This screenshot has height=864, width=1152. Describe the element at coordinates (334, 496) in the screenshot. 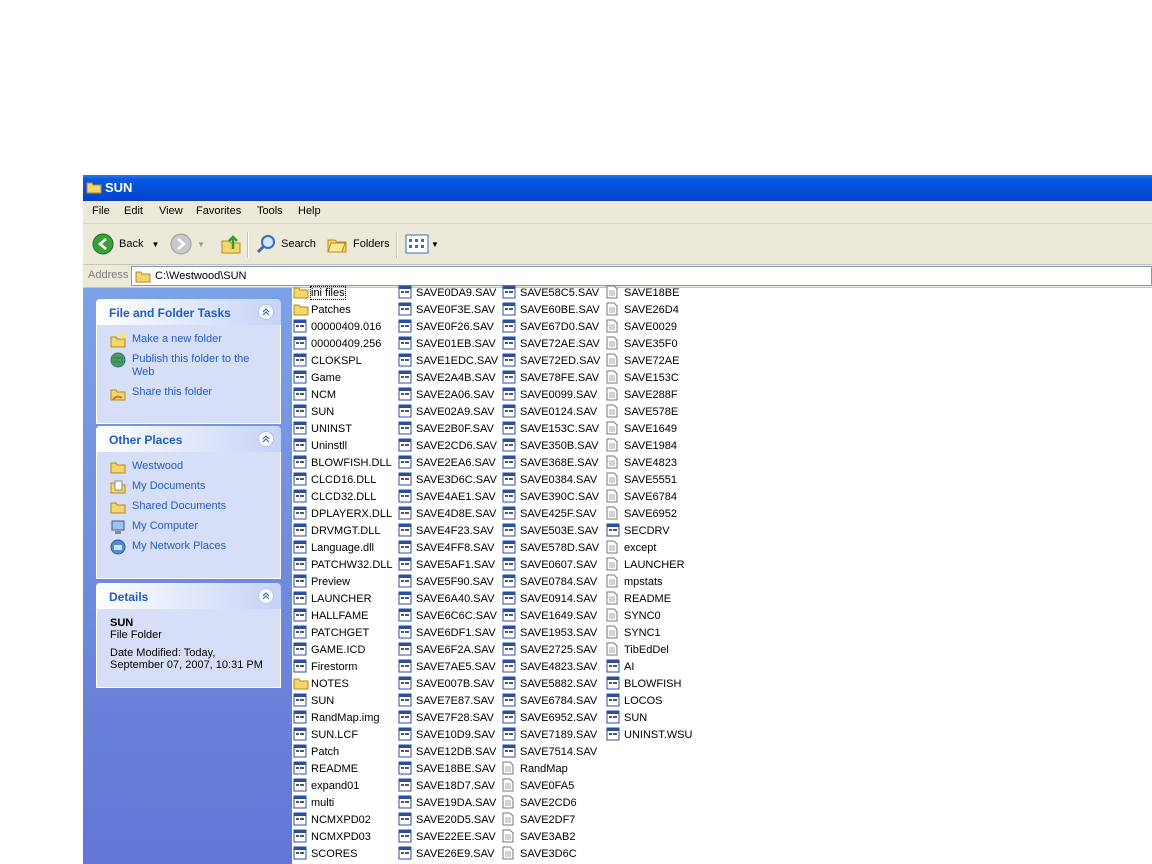

I see `file-item: CLCD32.DLL` at that location.